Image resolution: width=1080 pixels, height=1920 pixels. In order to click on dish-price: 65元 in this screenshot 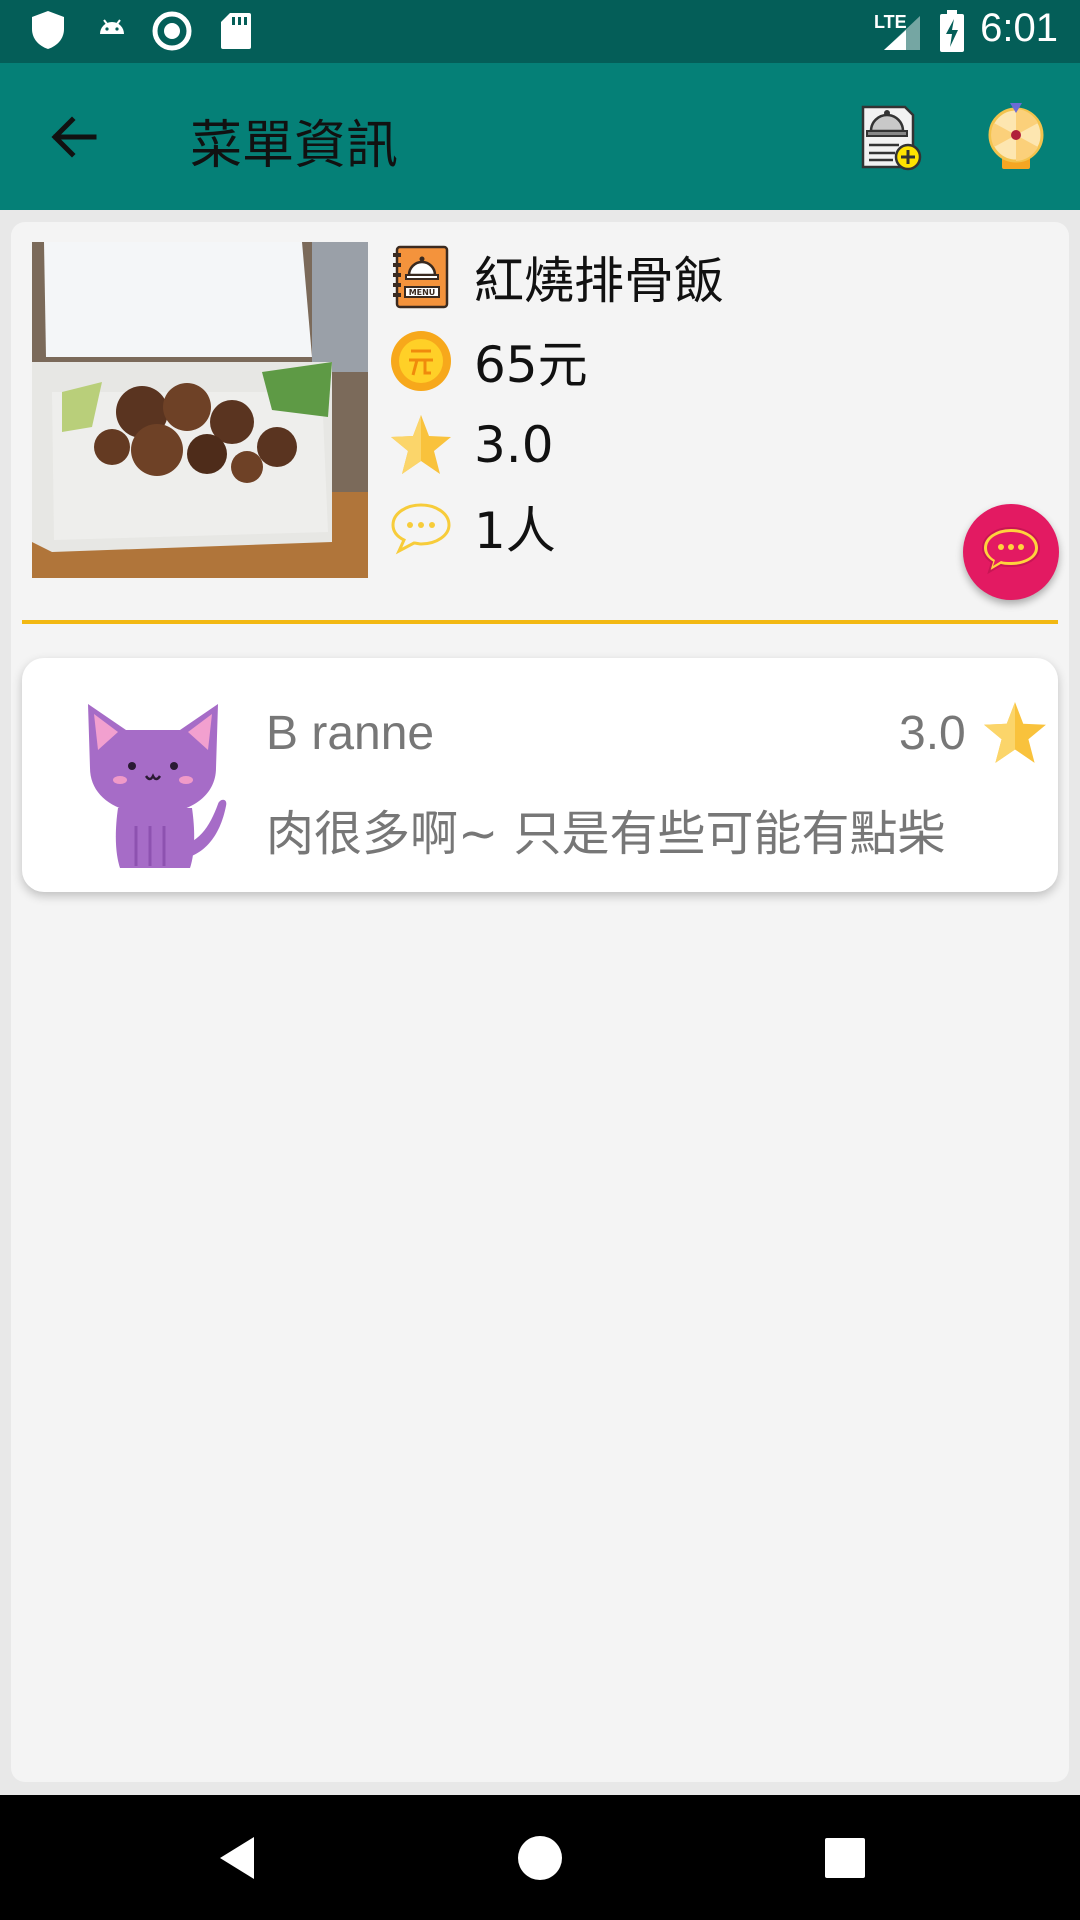, I will do `click(531, 365)`.